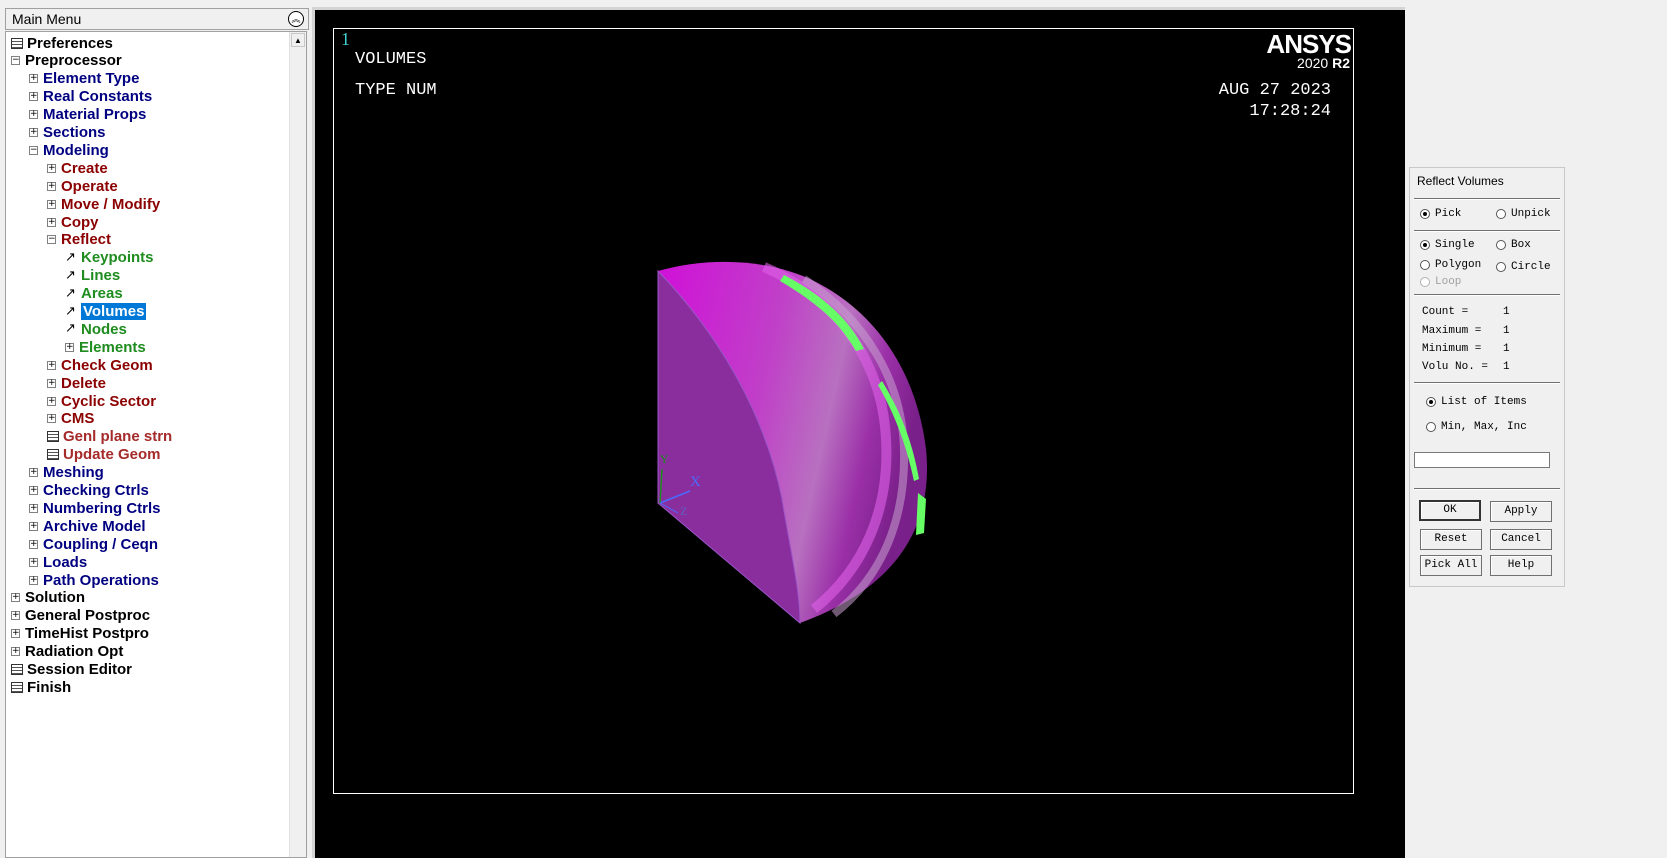  I want to click on menu-item-radiation-opt: + Radiation Opt, so click(67, 652).